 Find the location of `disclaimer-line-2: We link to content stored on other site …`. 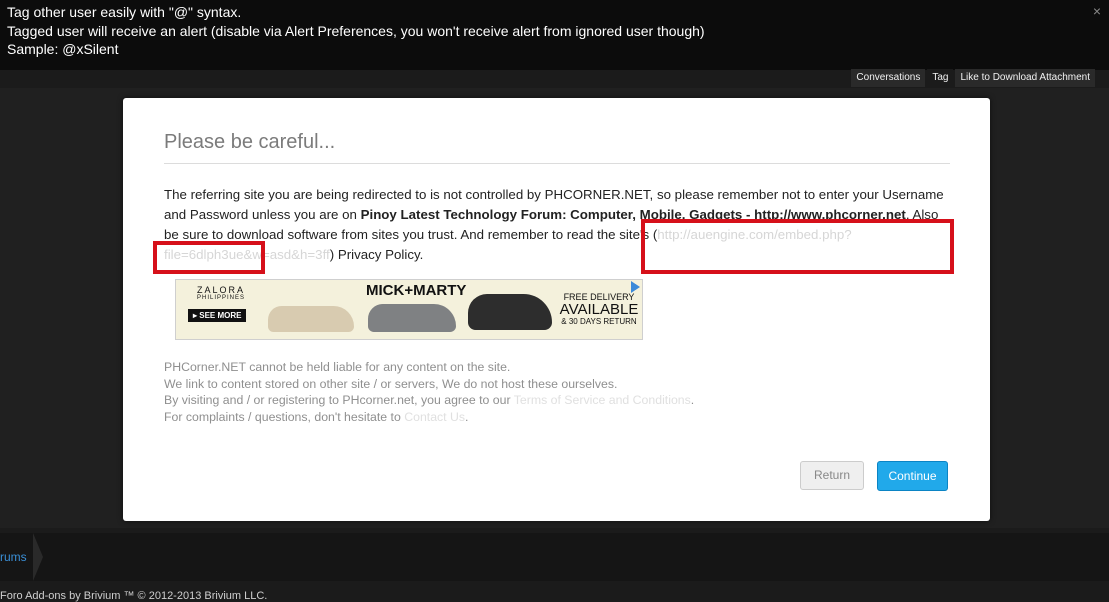

disclaimer-line-2: We link to content stored on other site … is located at coordinates (391, 383).